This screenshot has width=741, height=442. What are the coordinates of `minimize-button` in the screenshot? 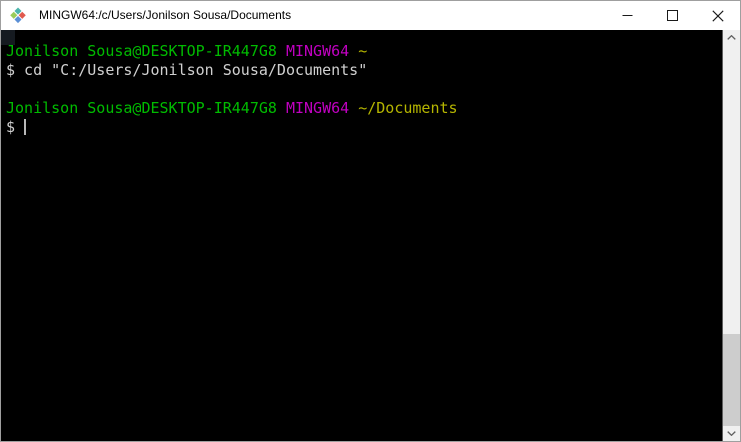 It's located at (627, 15).